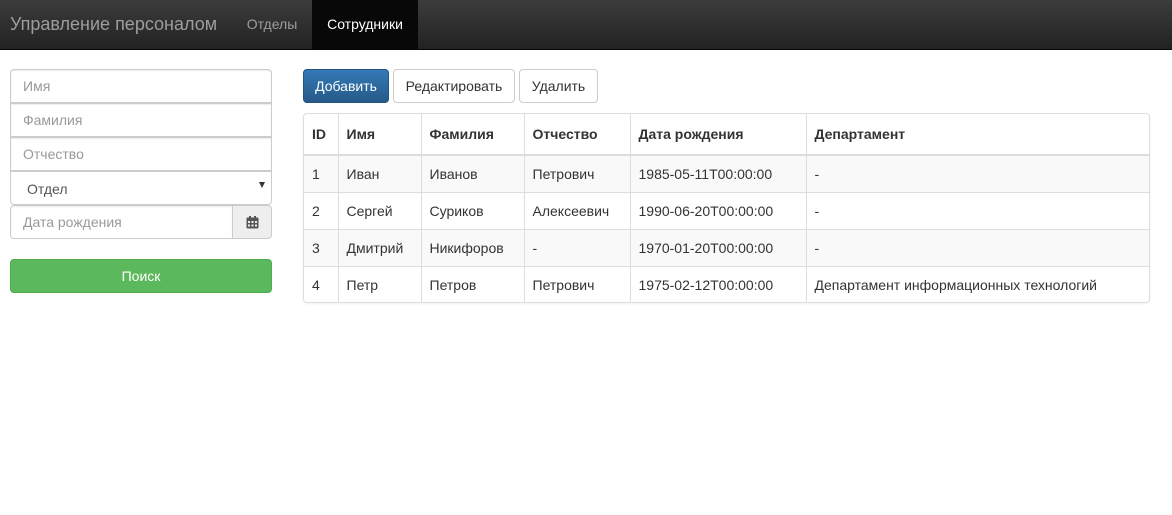 This screenshot has height=515, width=1172. What do you see at coordinates (718, 174) in the screenshot?
I see `cell-birth-date: 1985-05-11T00:00:00` at bounding box center [718, 174].